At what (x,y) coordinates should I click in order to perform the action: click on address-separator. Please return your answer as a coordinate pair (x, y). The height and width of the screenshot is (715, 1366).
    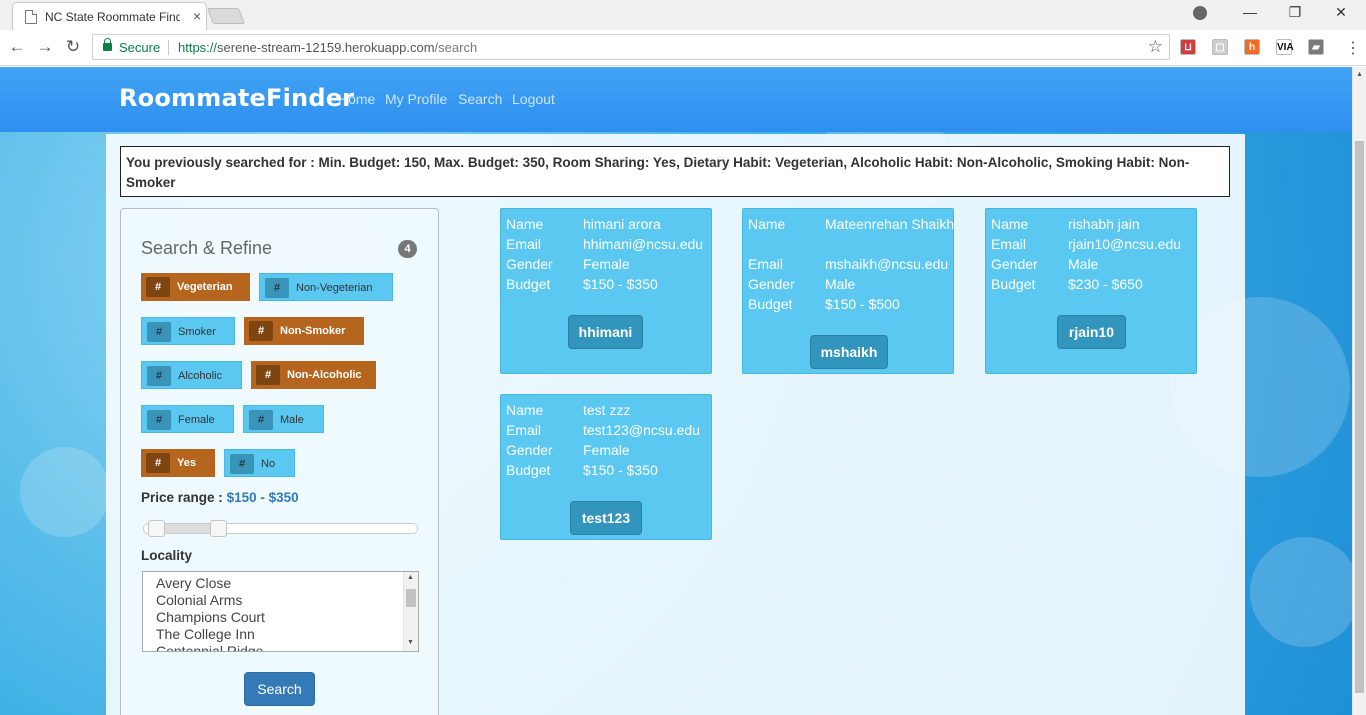
    Looking at the image, I should click on (168, 47).